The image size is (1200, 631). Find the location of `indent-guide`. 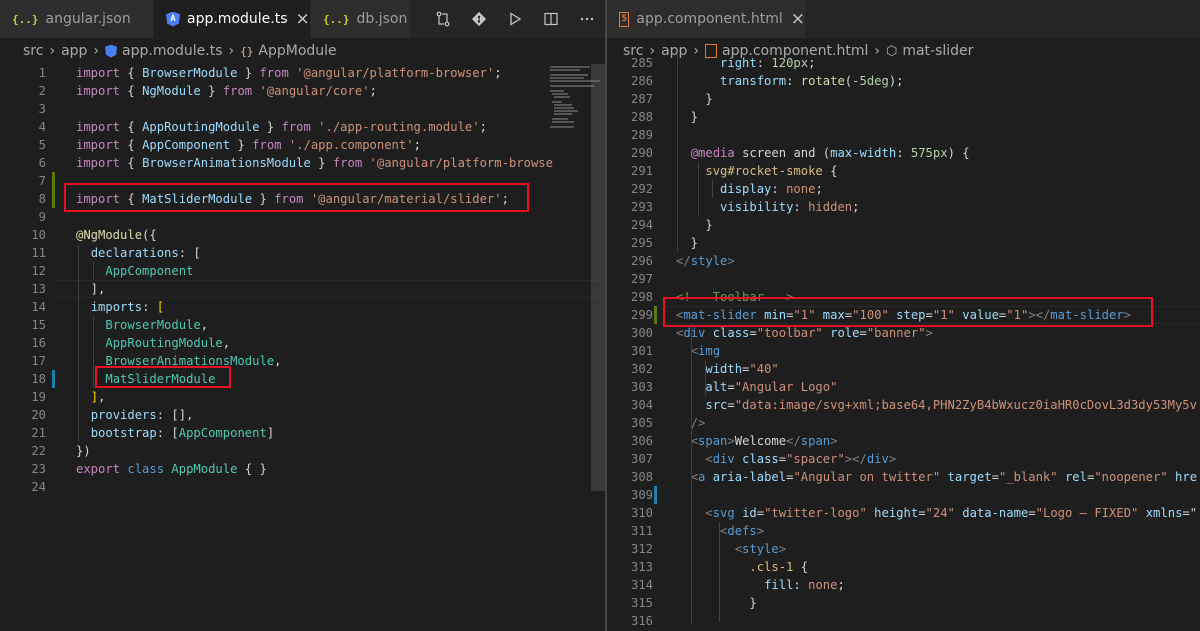

indent-guide is located at coordinates (712, 189).